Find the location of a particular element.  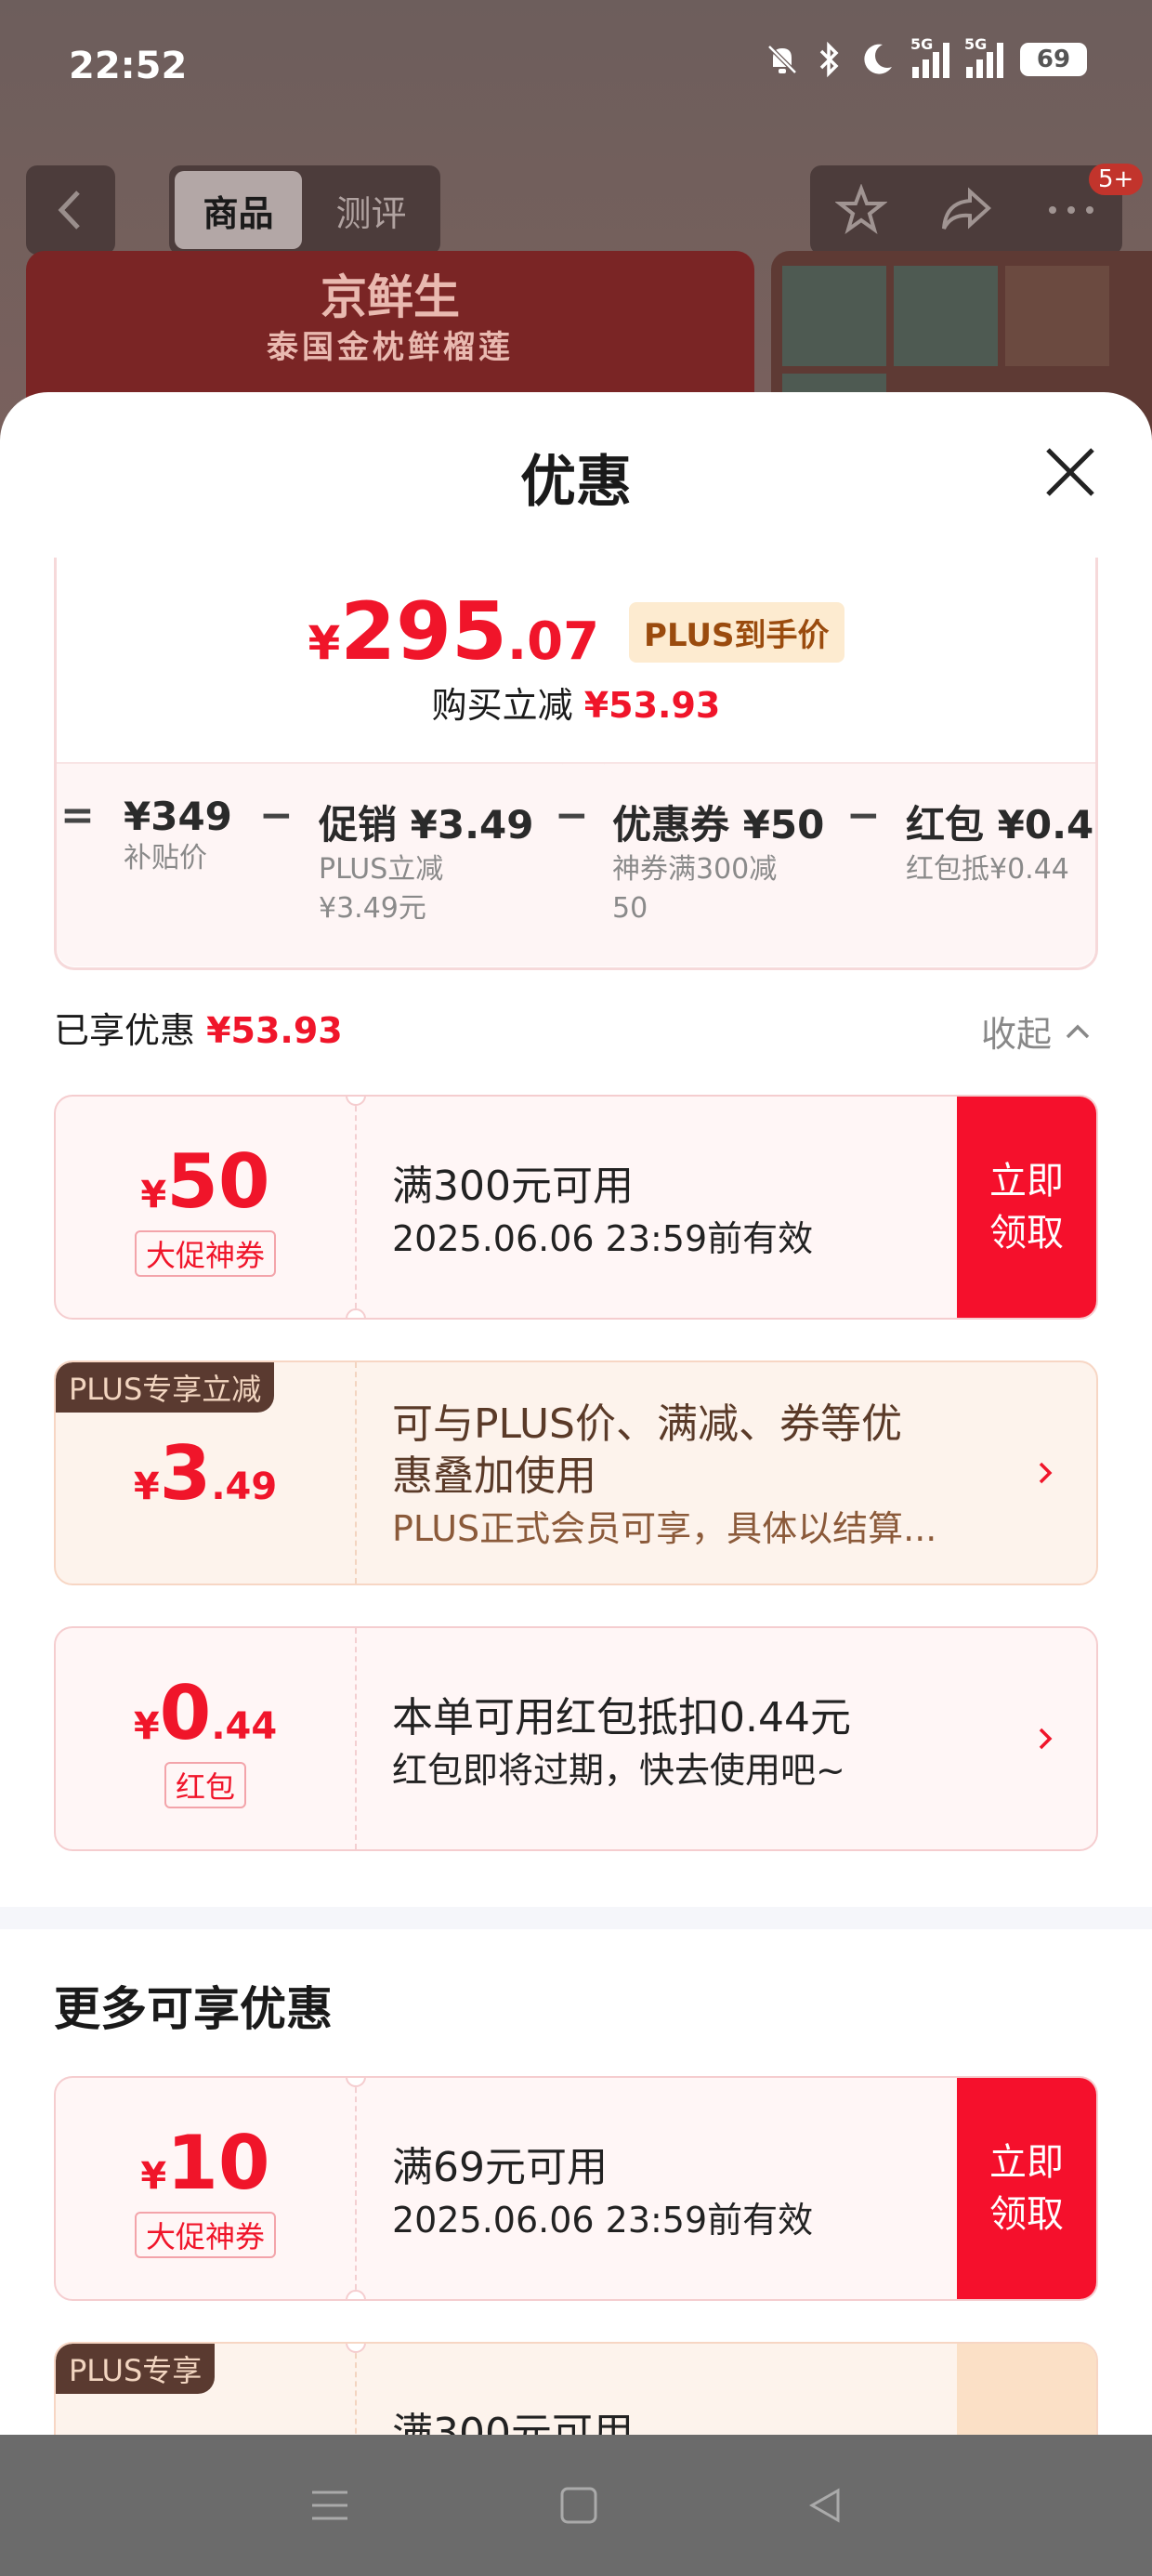

banner-product: 泰国金枕鲜榴莲 is located at coordinates (390, 347).